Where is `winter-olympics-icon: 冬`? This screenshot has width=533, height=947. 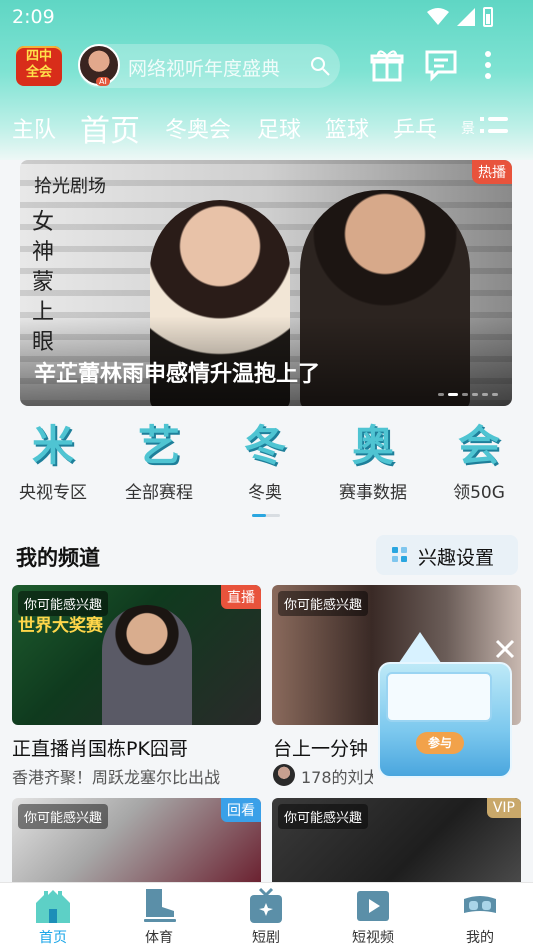
winter-olympics-icon: 冬 is located at coordinates (264, 445).